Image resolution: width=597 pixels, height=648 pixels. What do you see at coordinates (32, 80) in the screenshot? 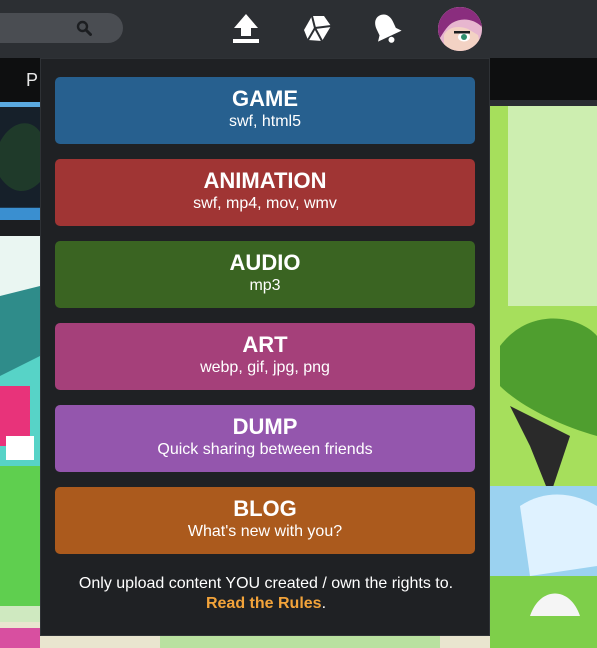
I see `subnav-item-label: P` at bounding box center [32, 80].